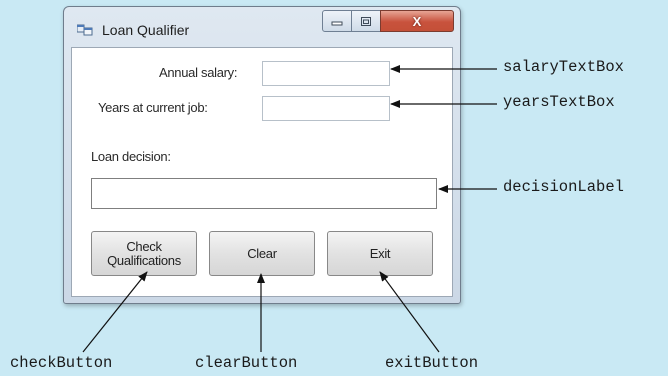 The width and height of the screenshot is (668, 376). Describe the element at coordinates (115, 312) in the screenshot. I see `check-arrow` at that location.